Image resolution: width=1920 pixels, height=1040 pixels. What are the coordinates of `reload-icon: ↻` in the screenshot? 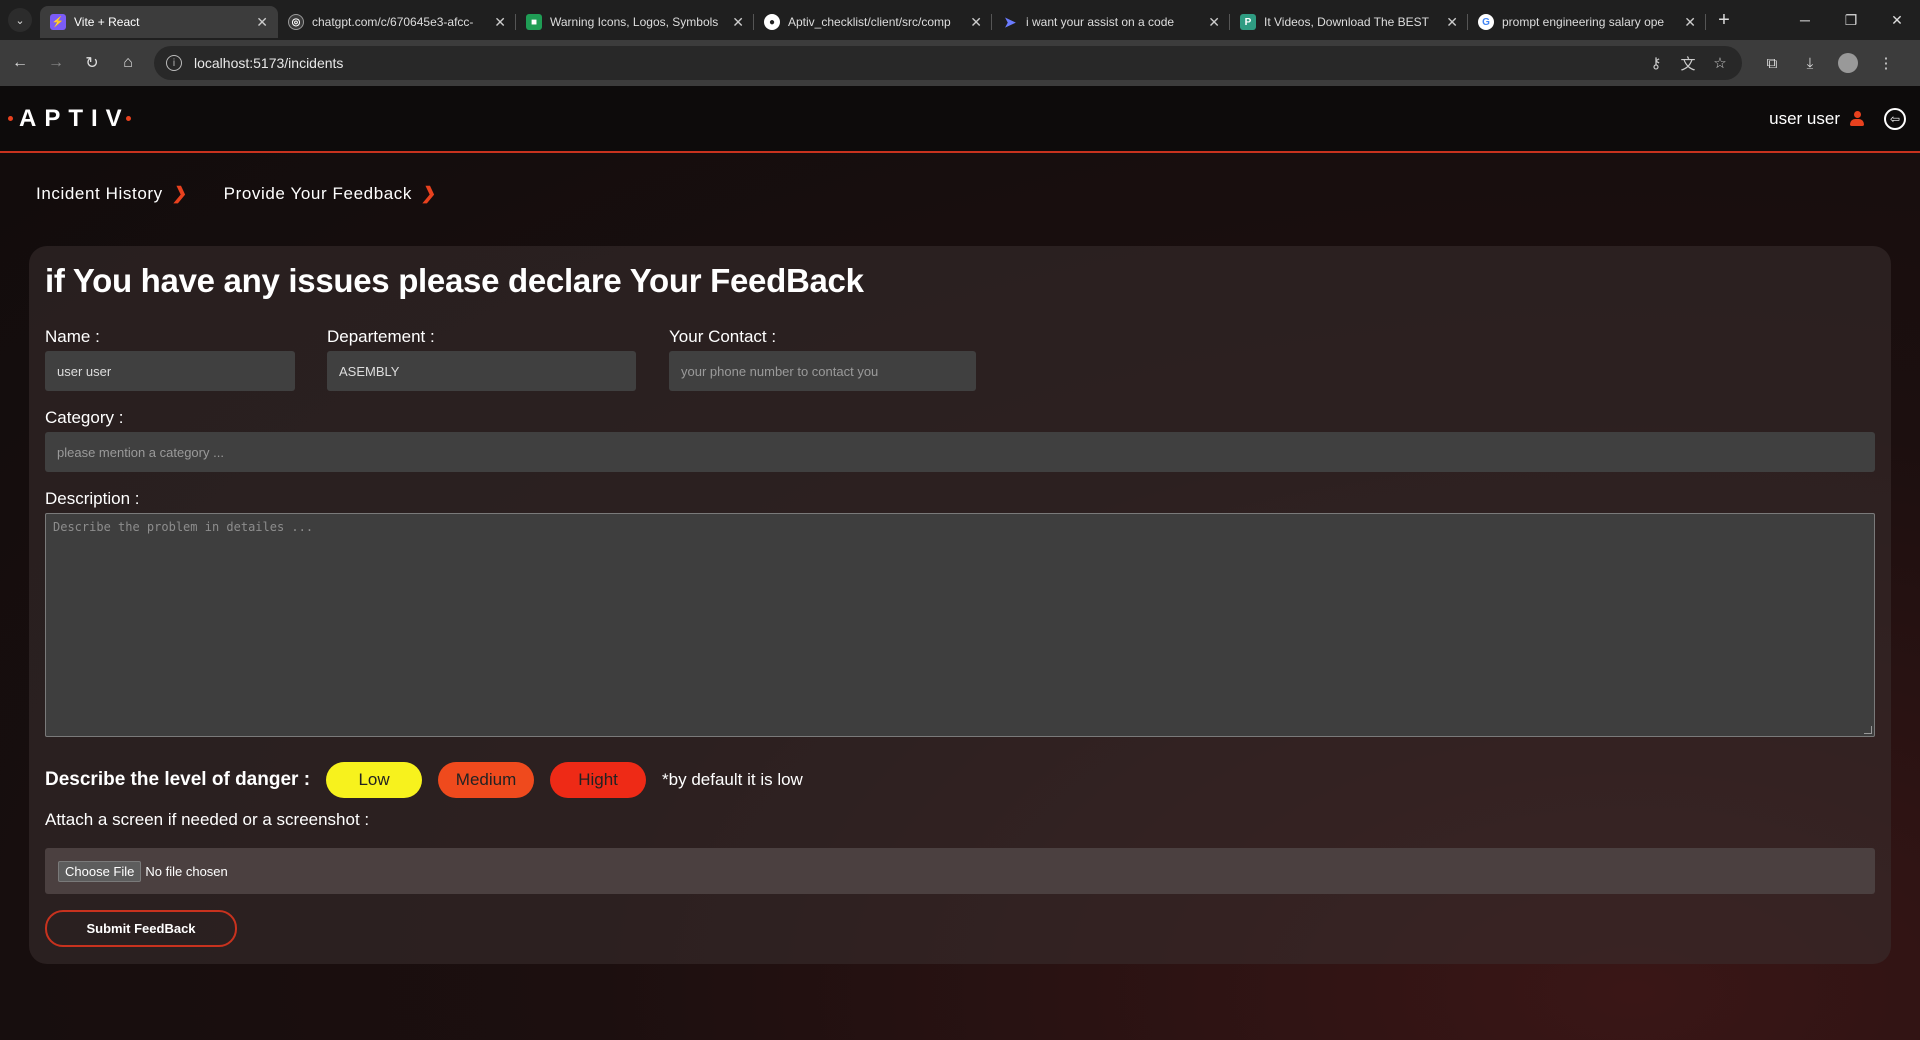 It's located at (92, 63).